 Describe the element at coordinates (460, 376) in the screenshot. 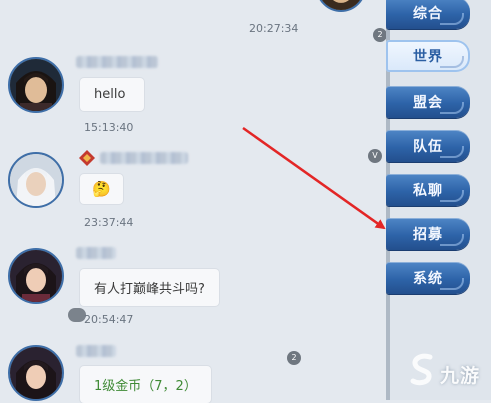

I see `watermark-text: 九游` at that location.